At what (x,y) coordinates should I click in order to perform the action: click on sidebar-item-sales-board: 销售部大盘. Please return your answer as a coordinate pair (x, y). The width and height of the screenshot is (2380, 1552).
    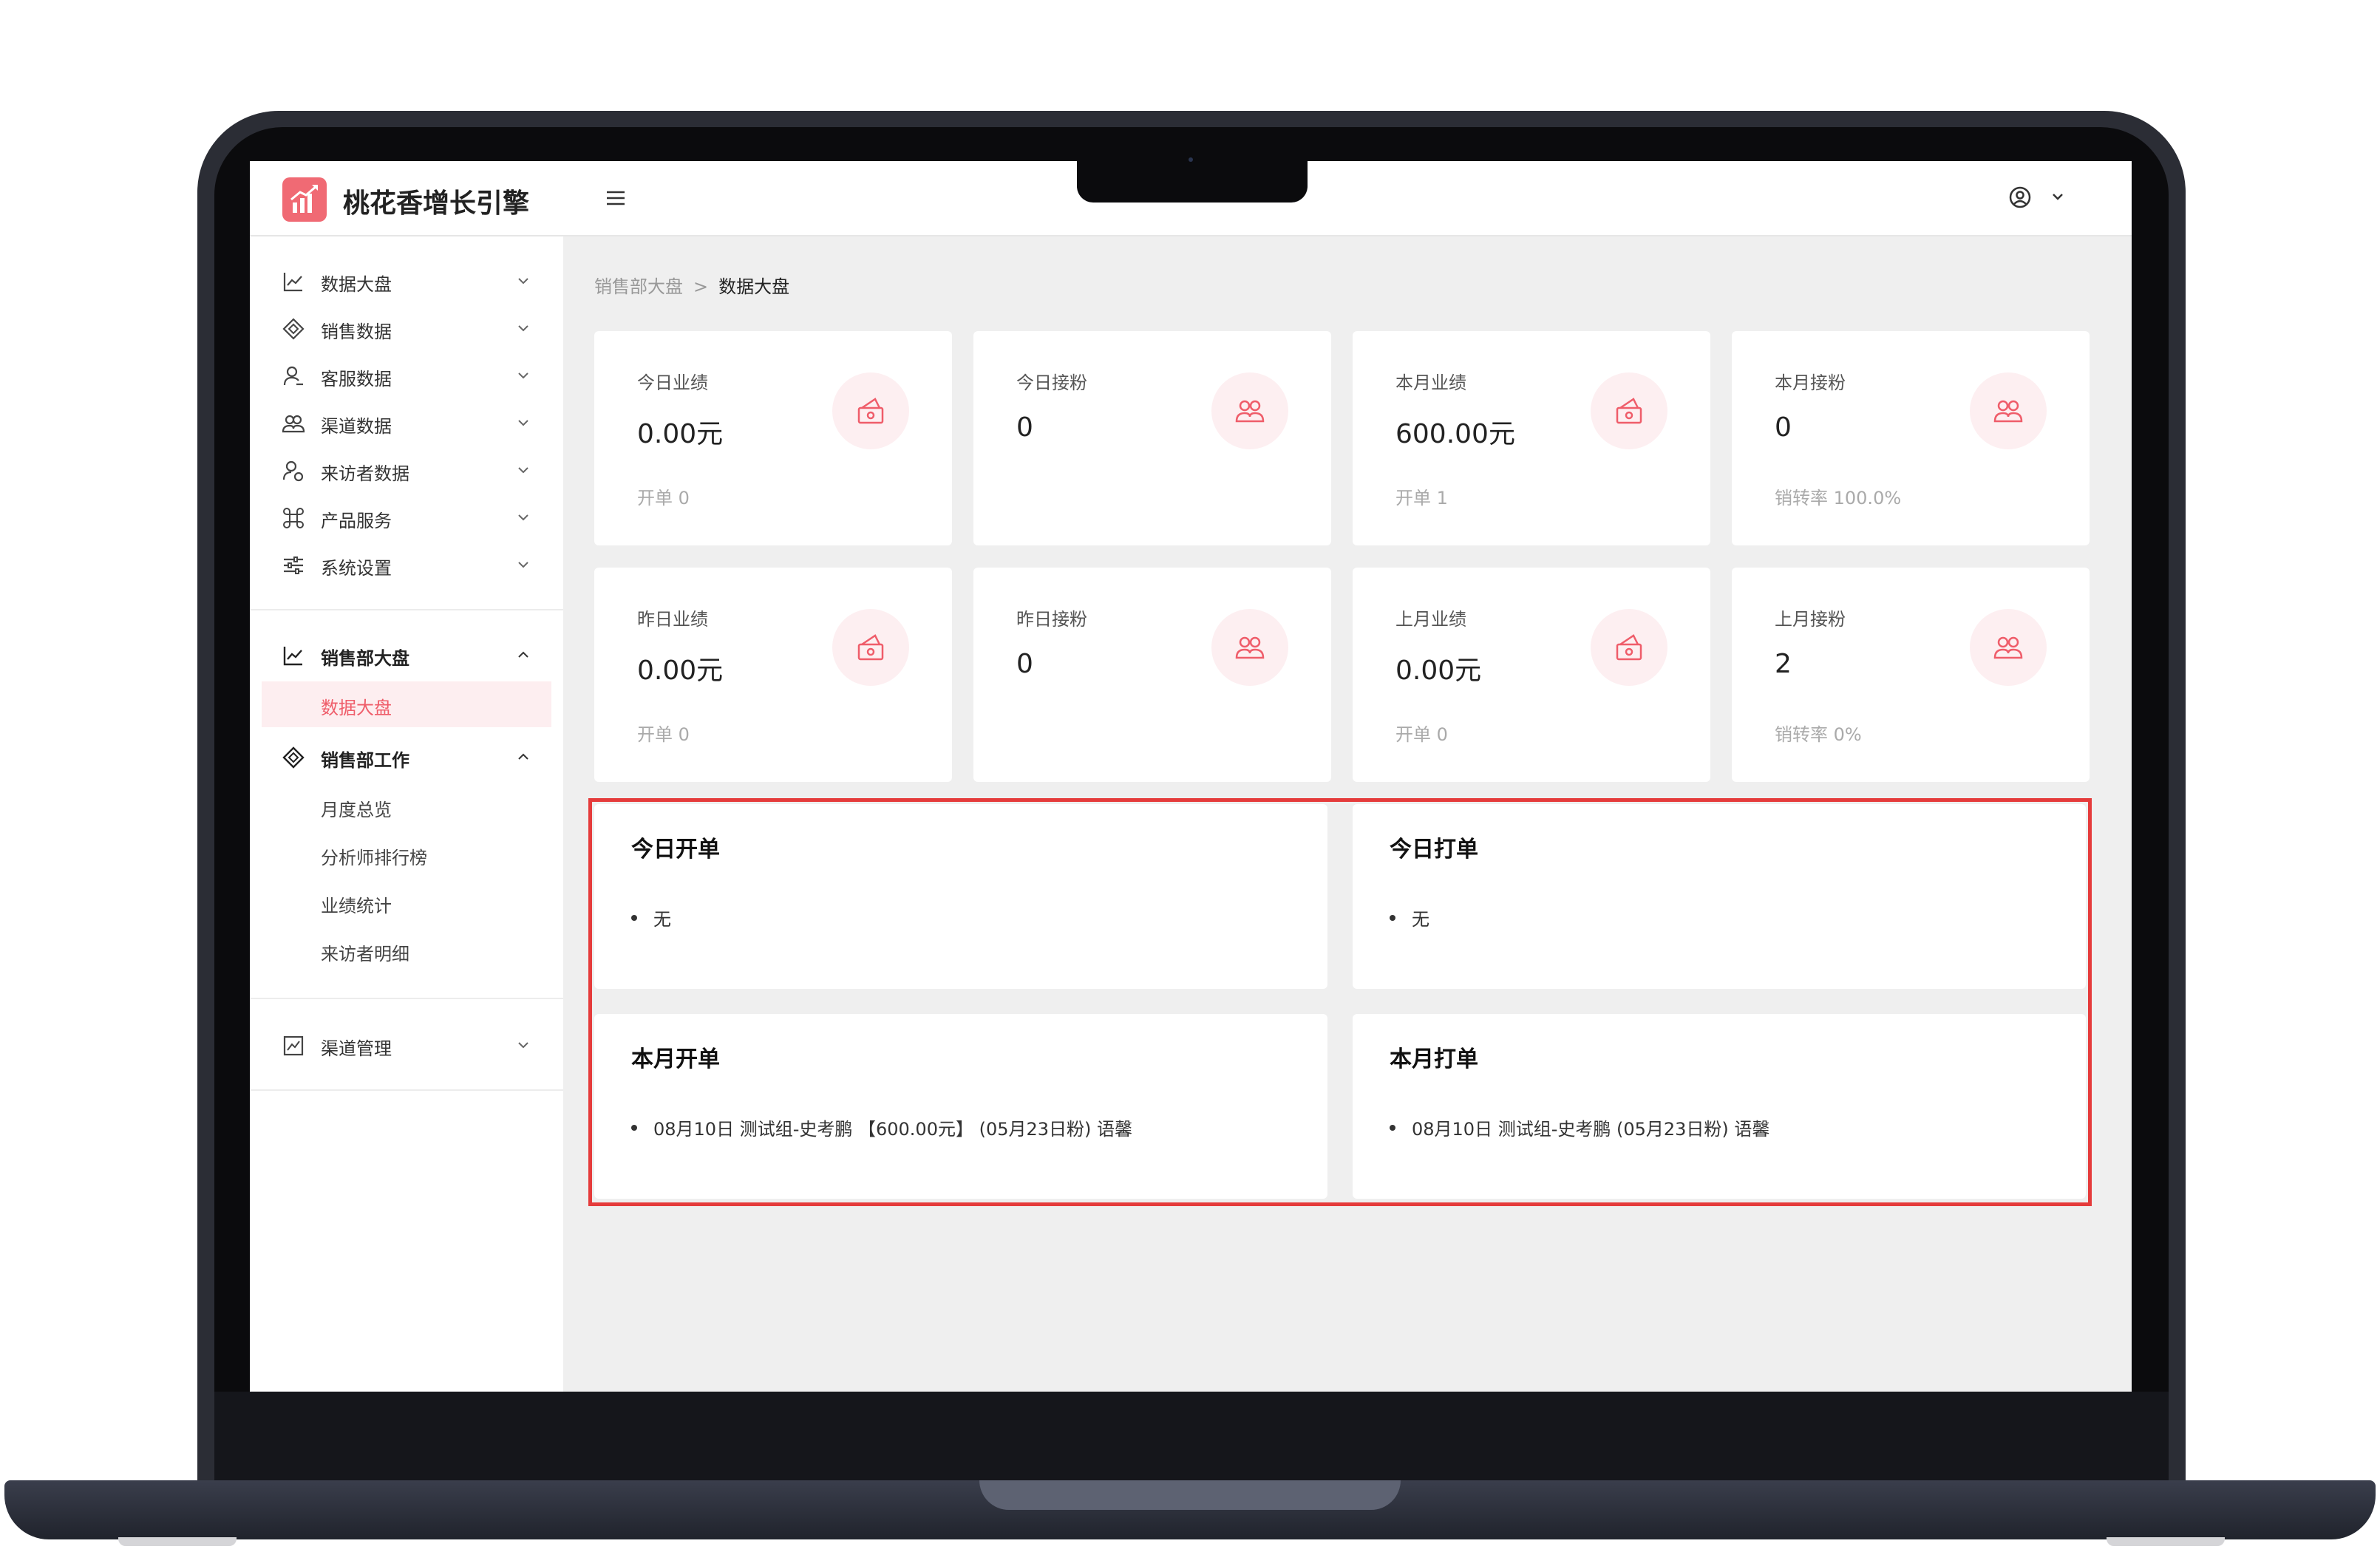
    Looking at the image, I should click on (406, 655).